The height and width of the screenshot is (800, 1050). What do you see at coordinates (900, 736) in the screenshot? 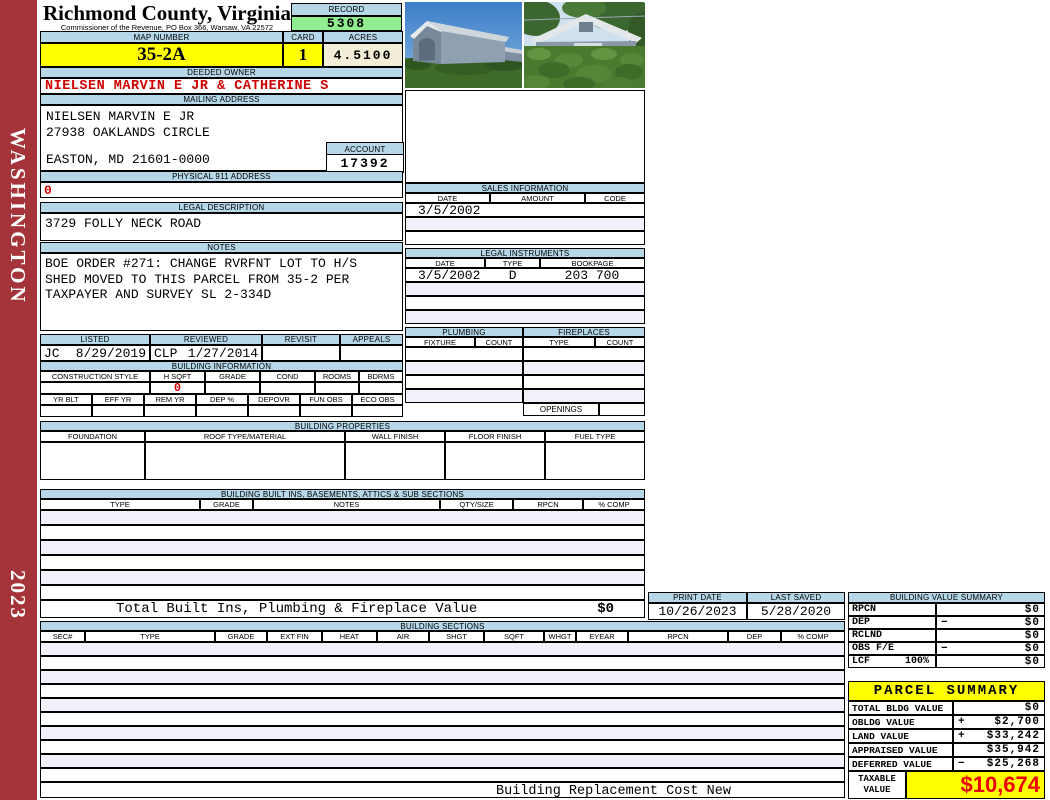
I see `ps-land-label: LAND VALUE` at bounding box center [900, 736].